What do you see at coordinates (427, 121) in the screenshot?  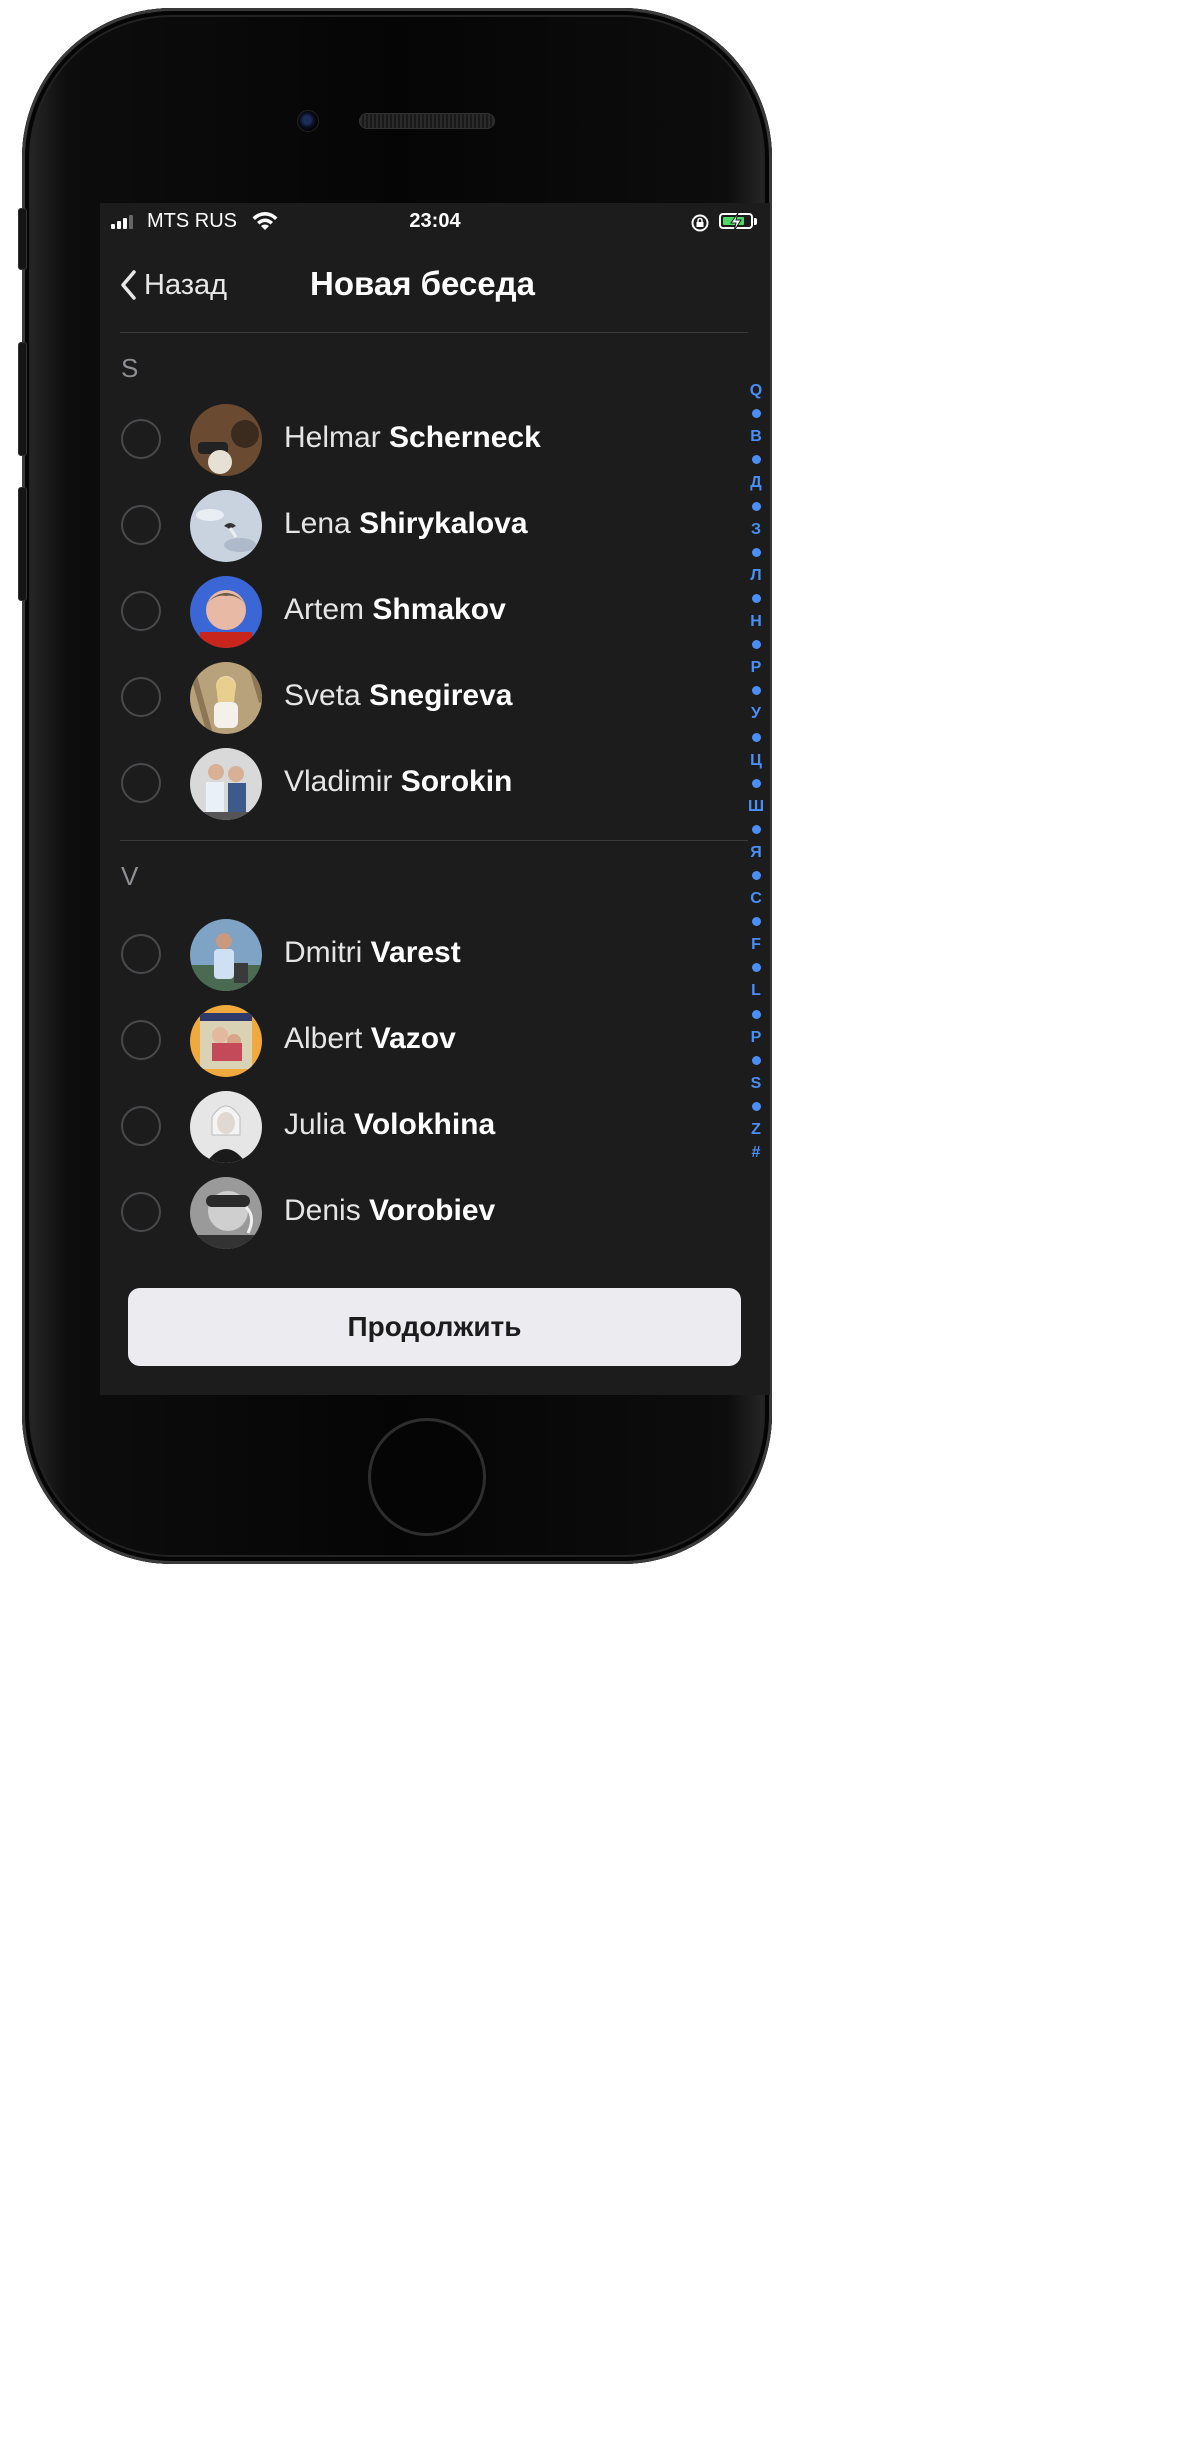 I see `earpiece-speaker` at bounding box center [427, 121].